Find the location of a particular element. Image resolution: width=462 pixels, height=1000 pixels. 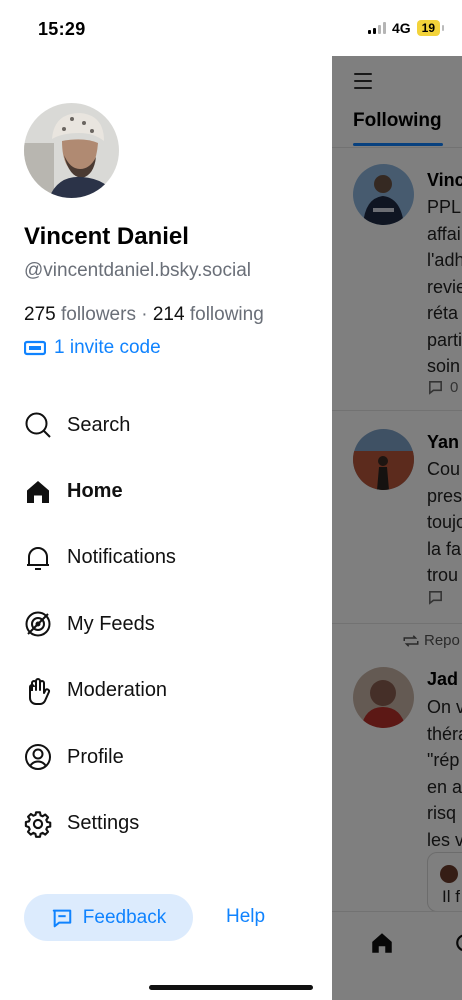

network-type: 4G is located at coordinates (401, 28).